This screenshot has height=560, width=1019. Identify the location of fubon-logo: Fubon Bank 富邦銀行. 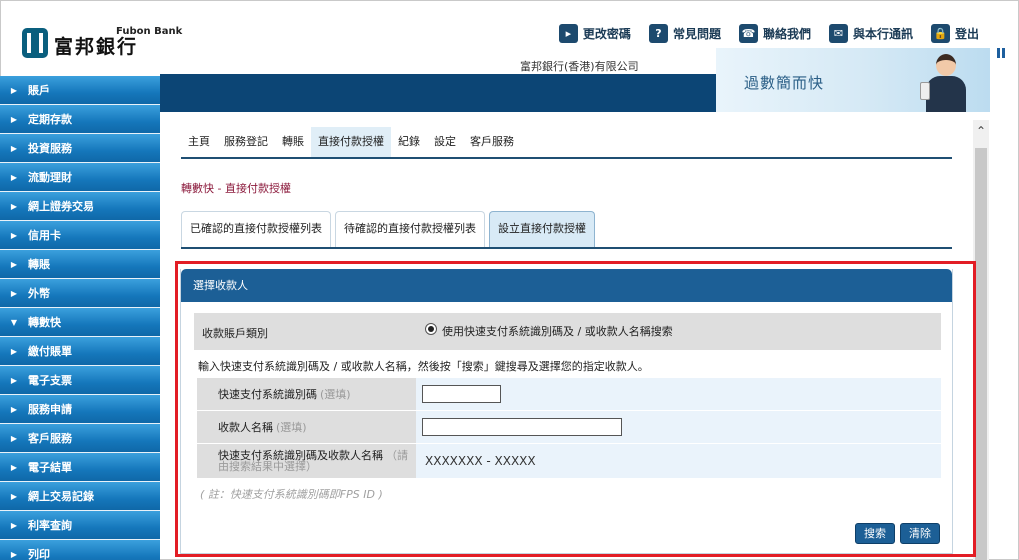
(102, 42).